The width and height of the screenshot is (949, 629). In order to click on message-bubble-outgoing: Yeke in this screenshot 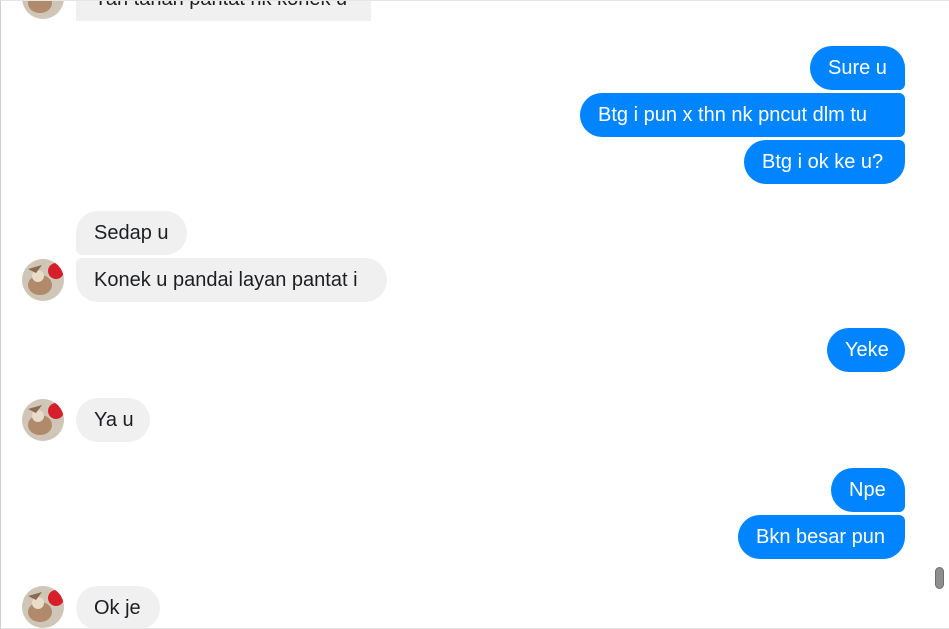, I will do `click(866, 350)`.